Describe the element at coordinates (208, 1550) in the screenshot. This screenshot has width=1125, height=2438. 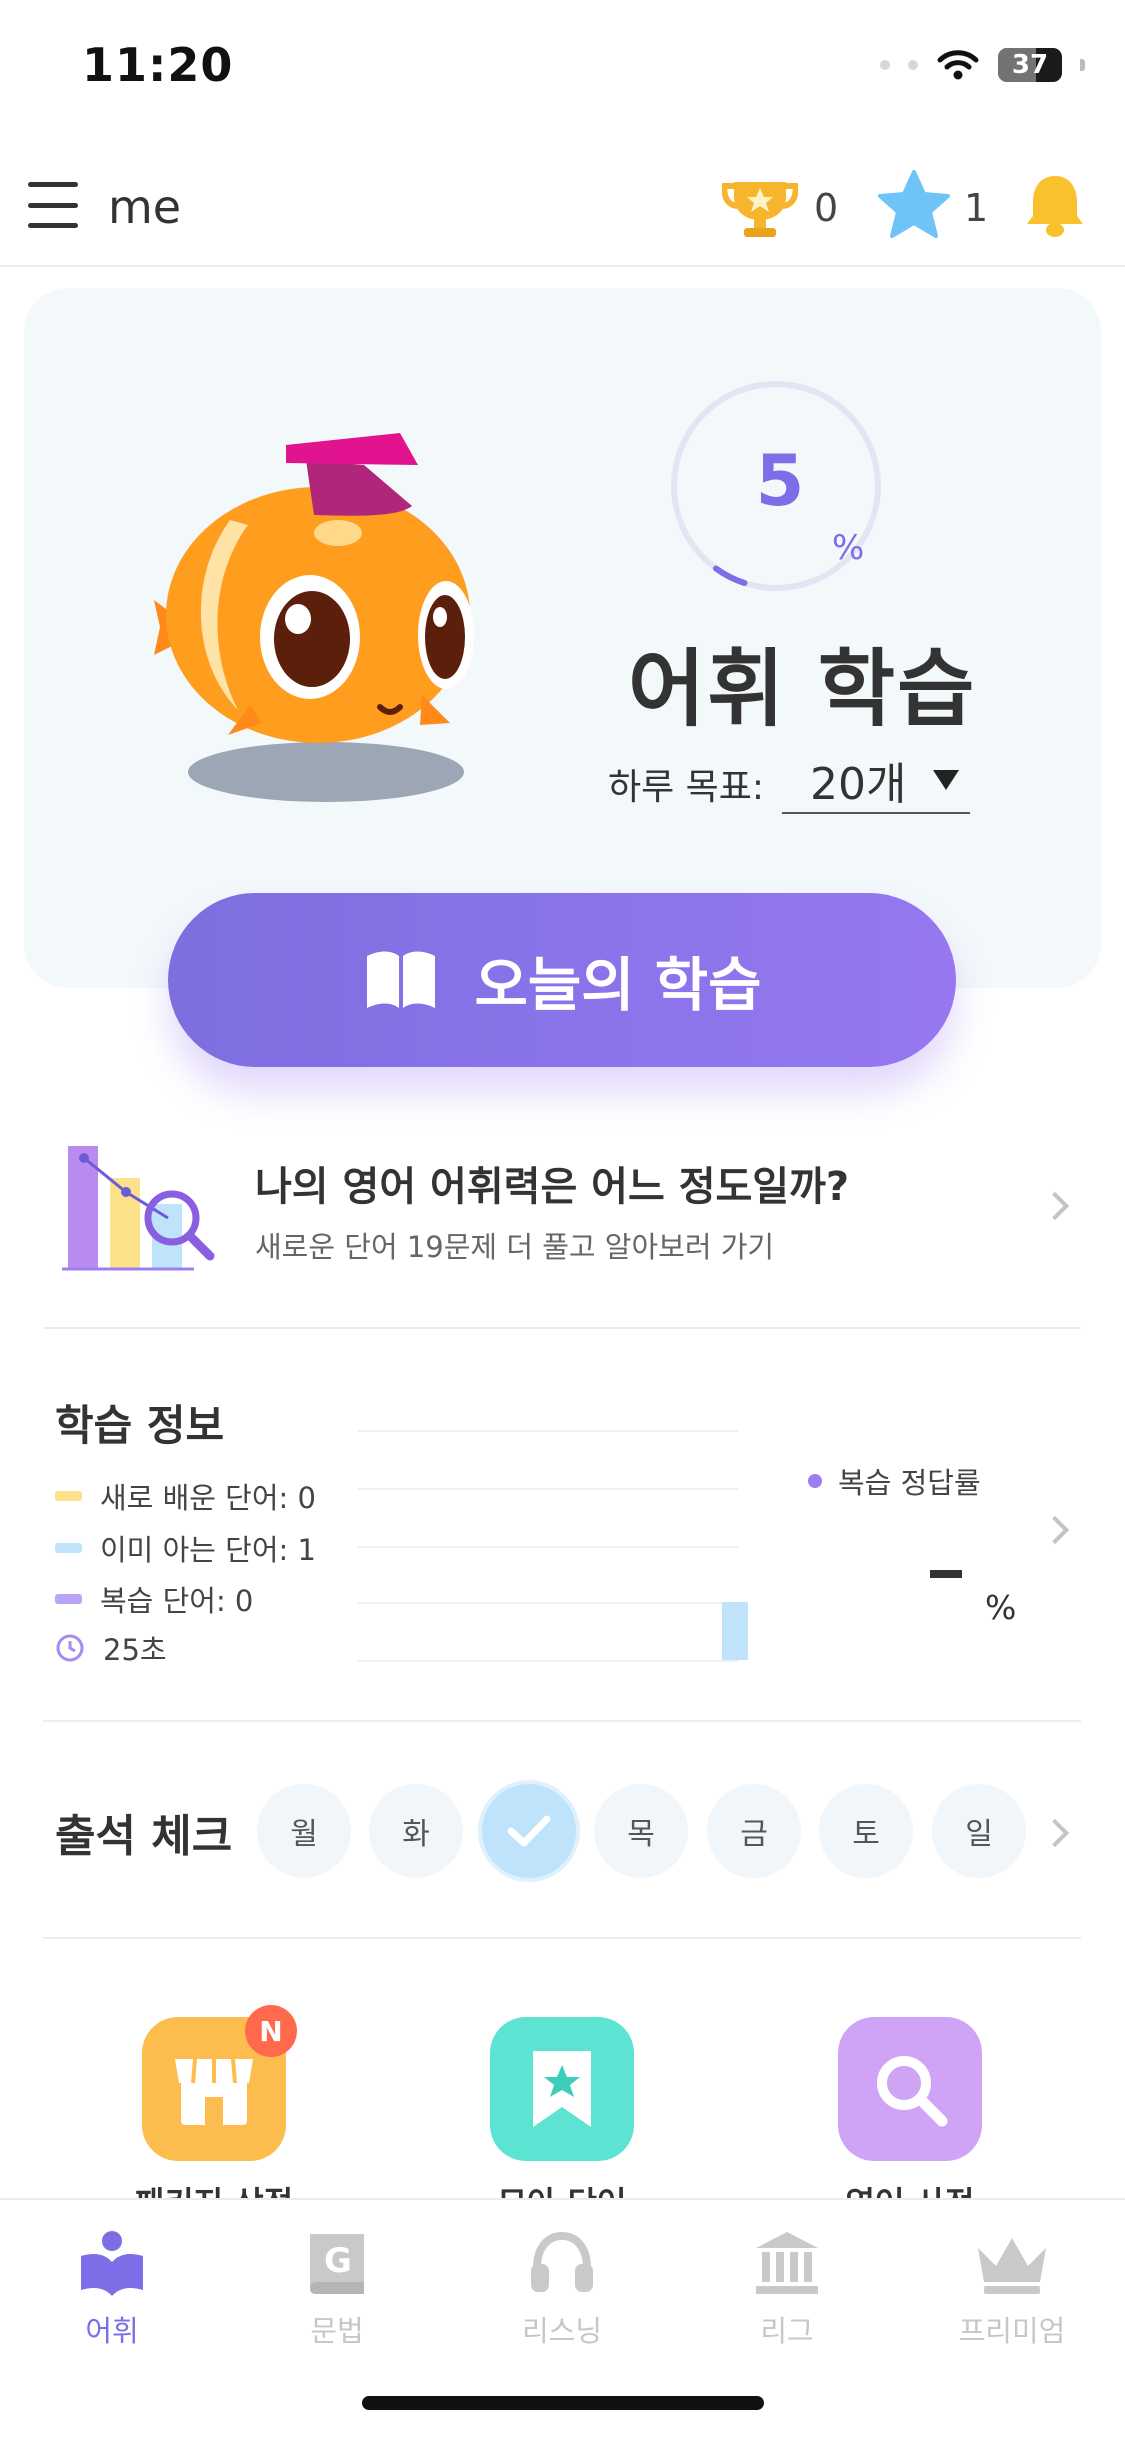
I see `legend-label: 이미 아는 단어: 1` at that location.